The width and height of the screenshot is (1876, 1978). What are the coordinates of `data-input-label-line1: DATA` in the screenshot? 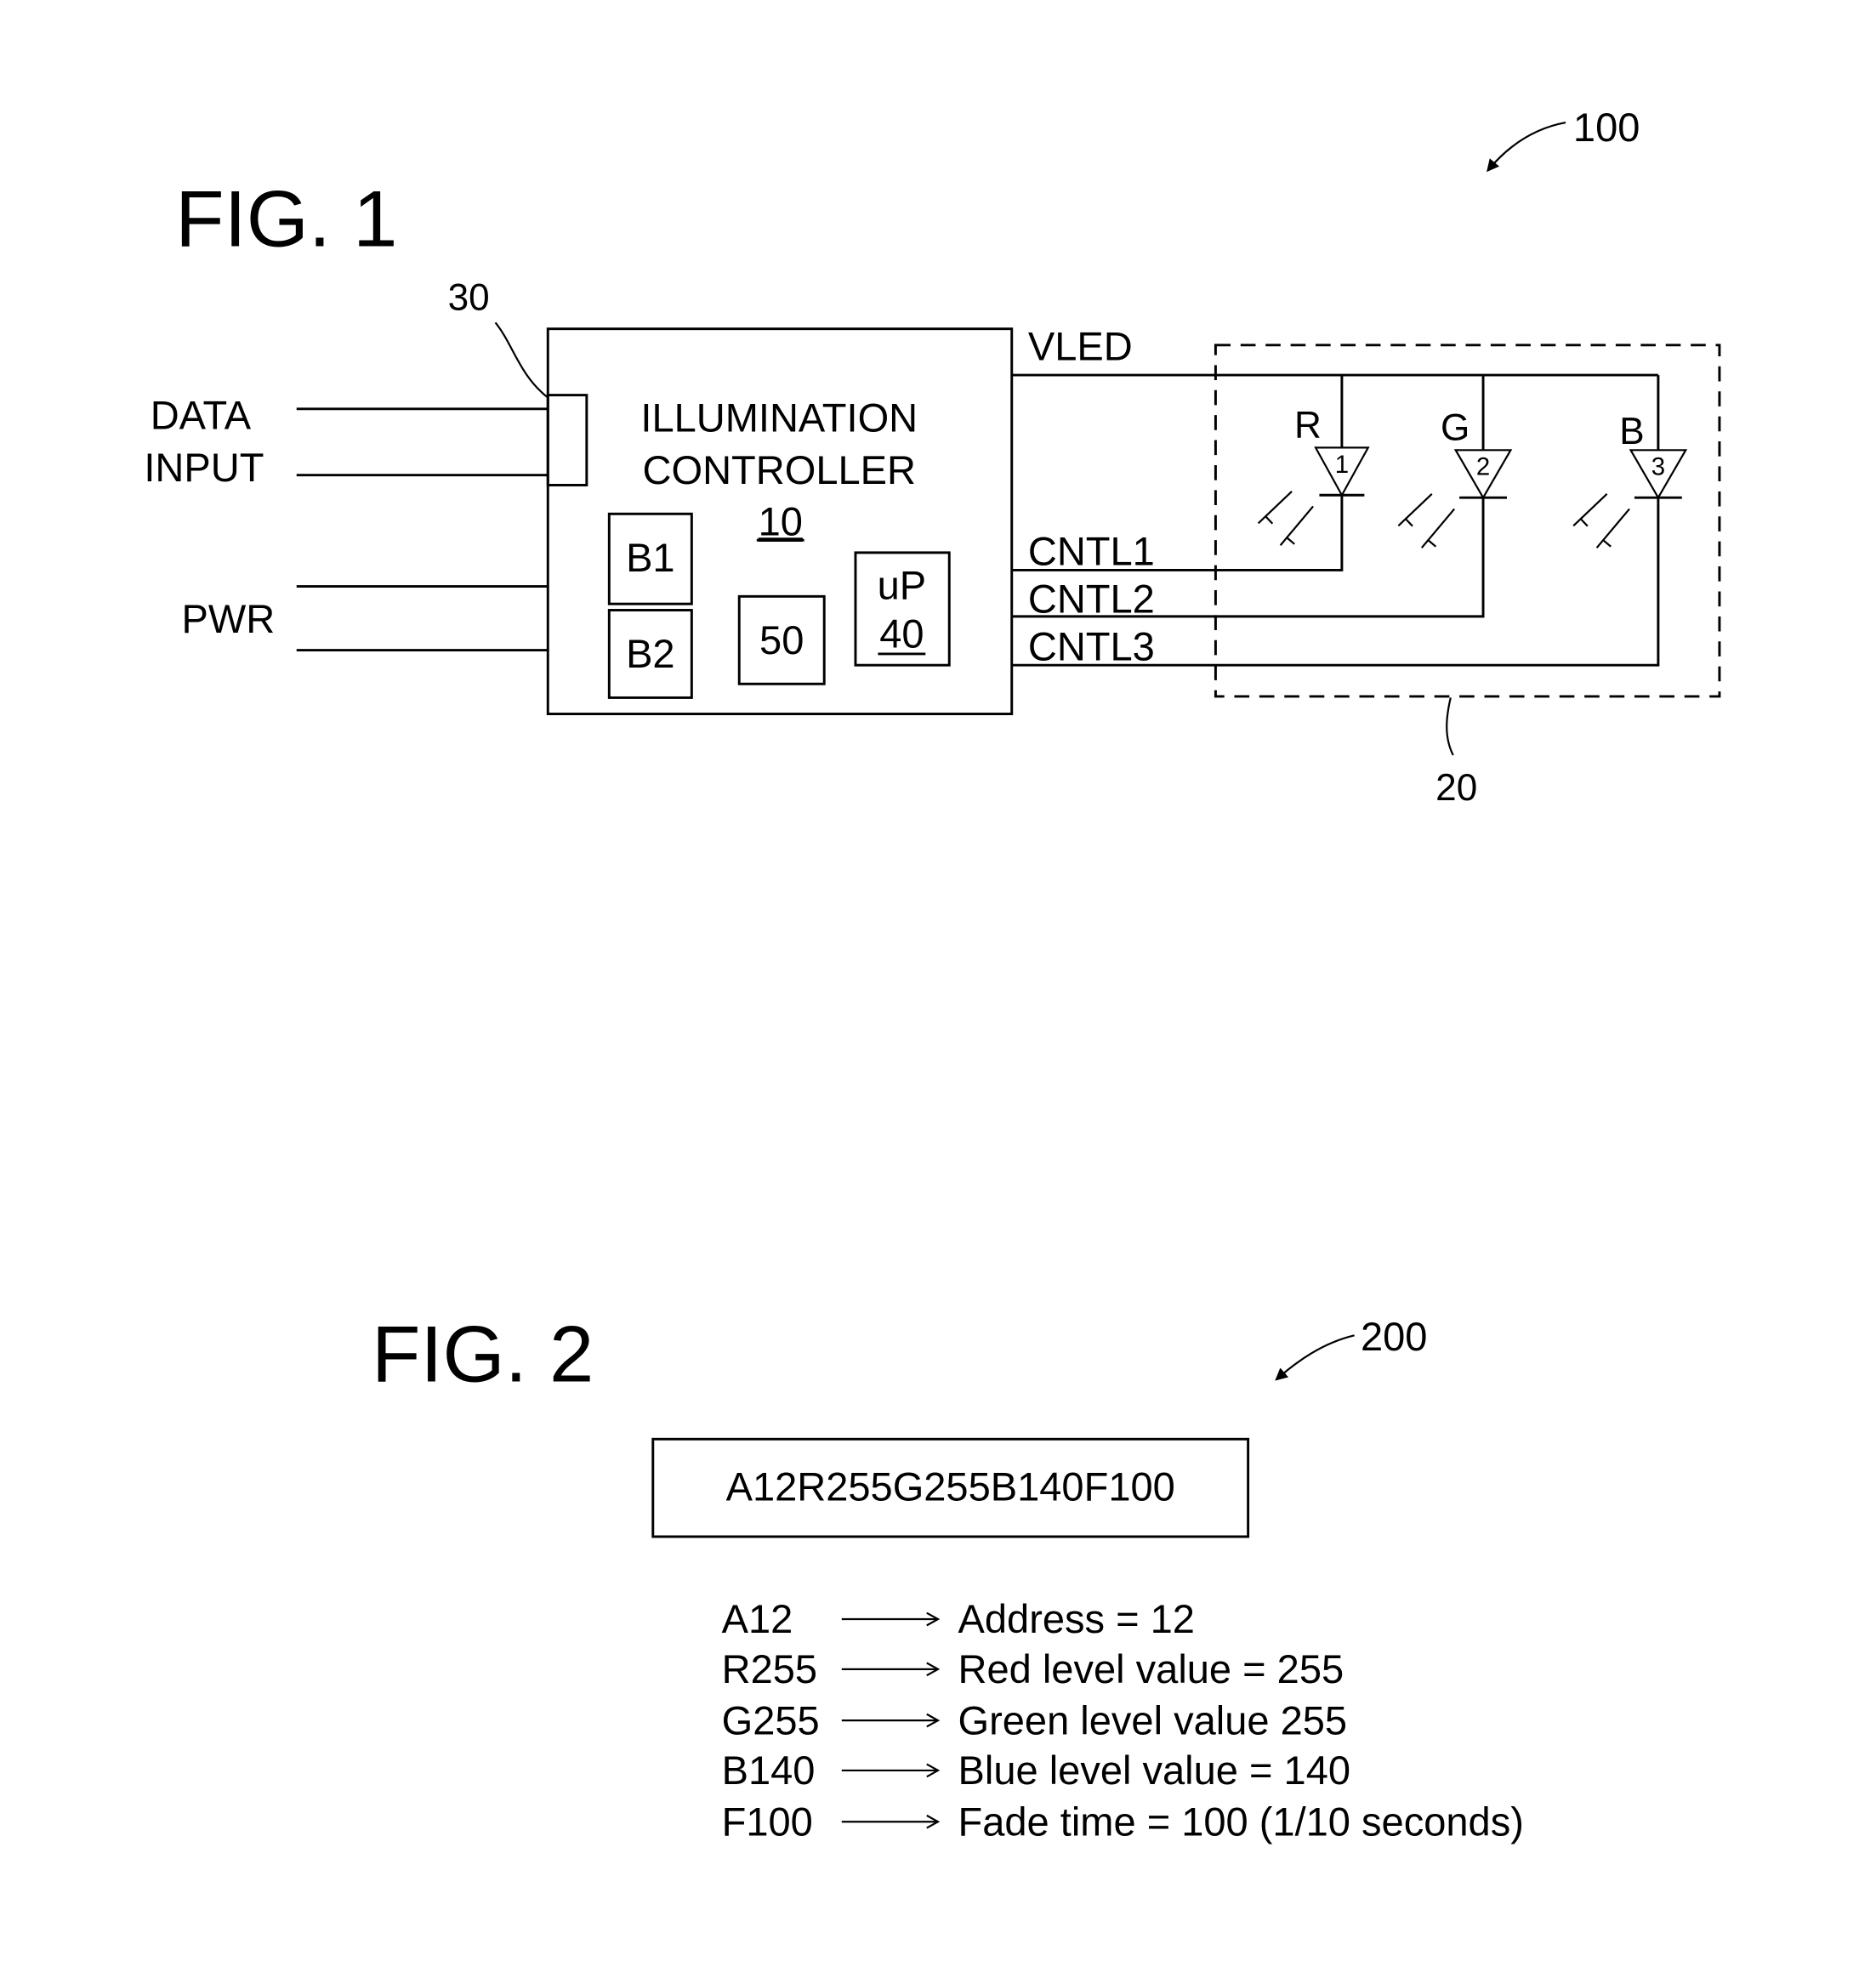 It's located at (201, 414).